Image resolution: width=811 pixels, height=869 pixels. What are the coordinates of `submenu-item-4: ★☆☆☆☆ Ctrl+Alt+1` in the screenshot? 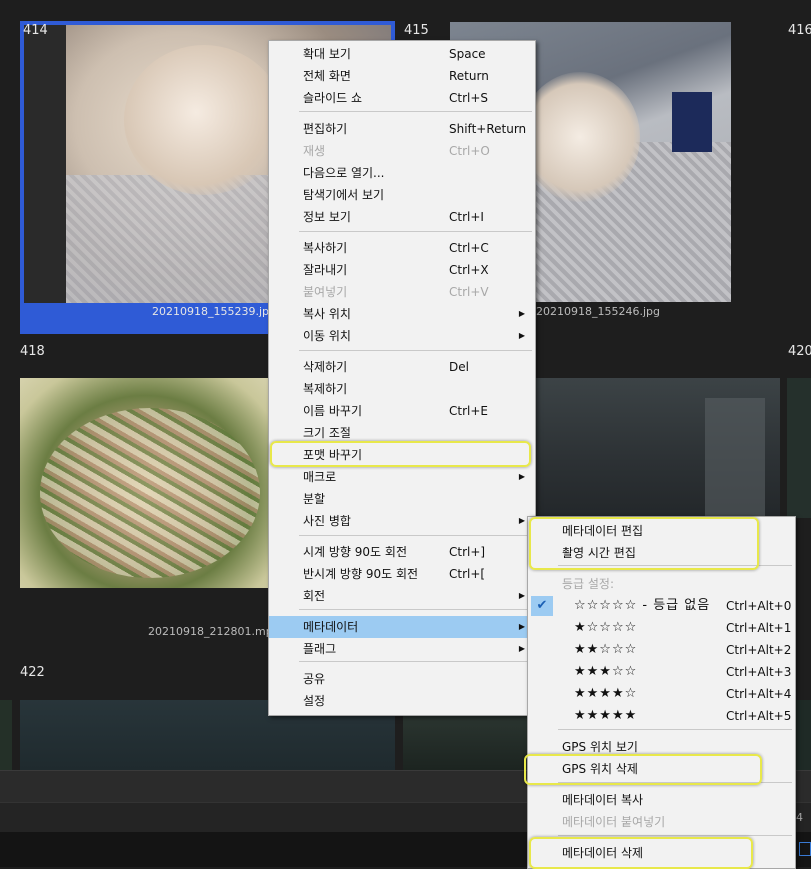 It's located at (661, 628).